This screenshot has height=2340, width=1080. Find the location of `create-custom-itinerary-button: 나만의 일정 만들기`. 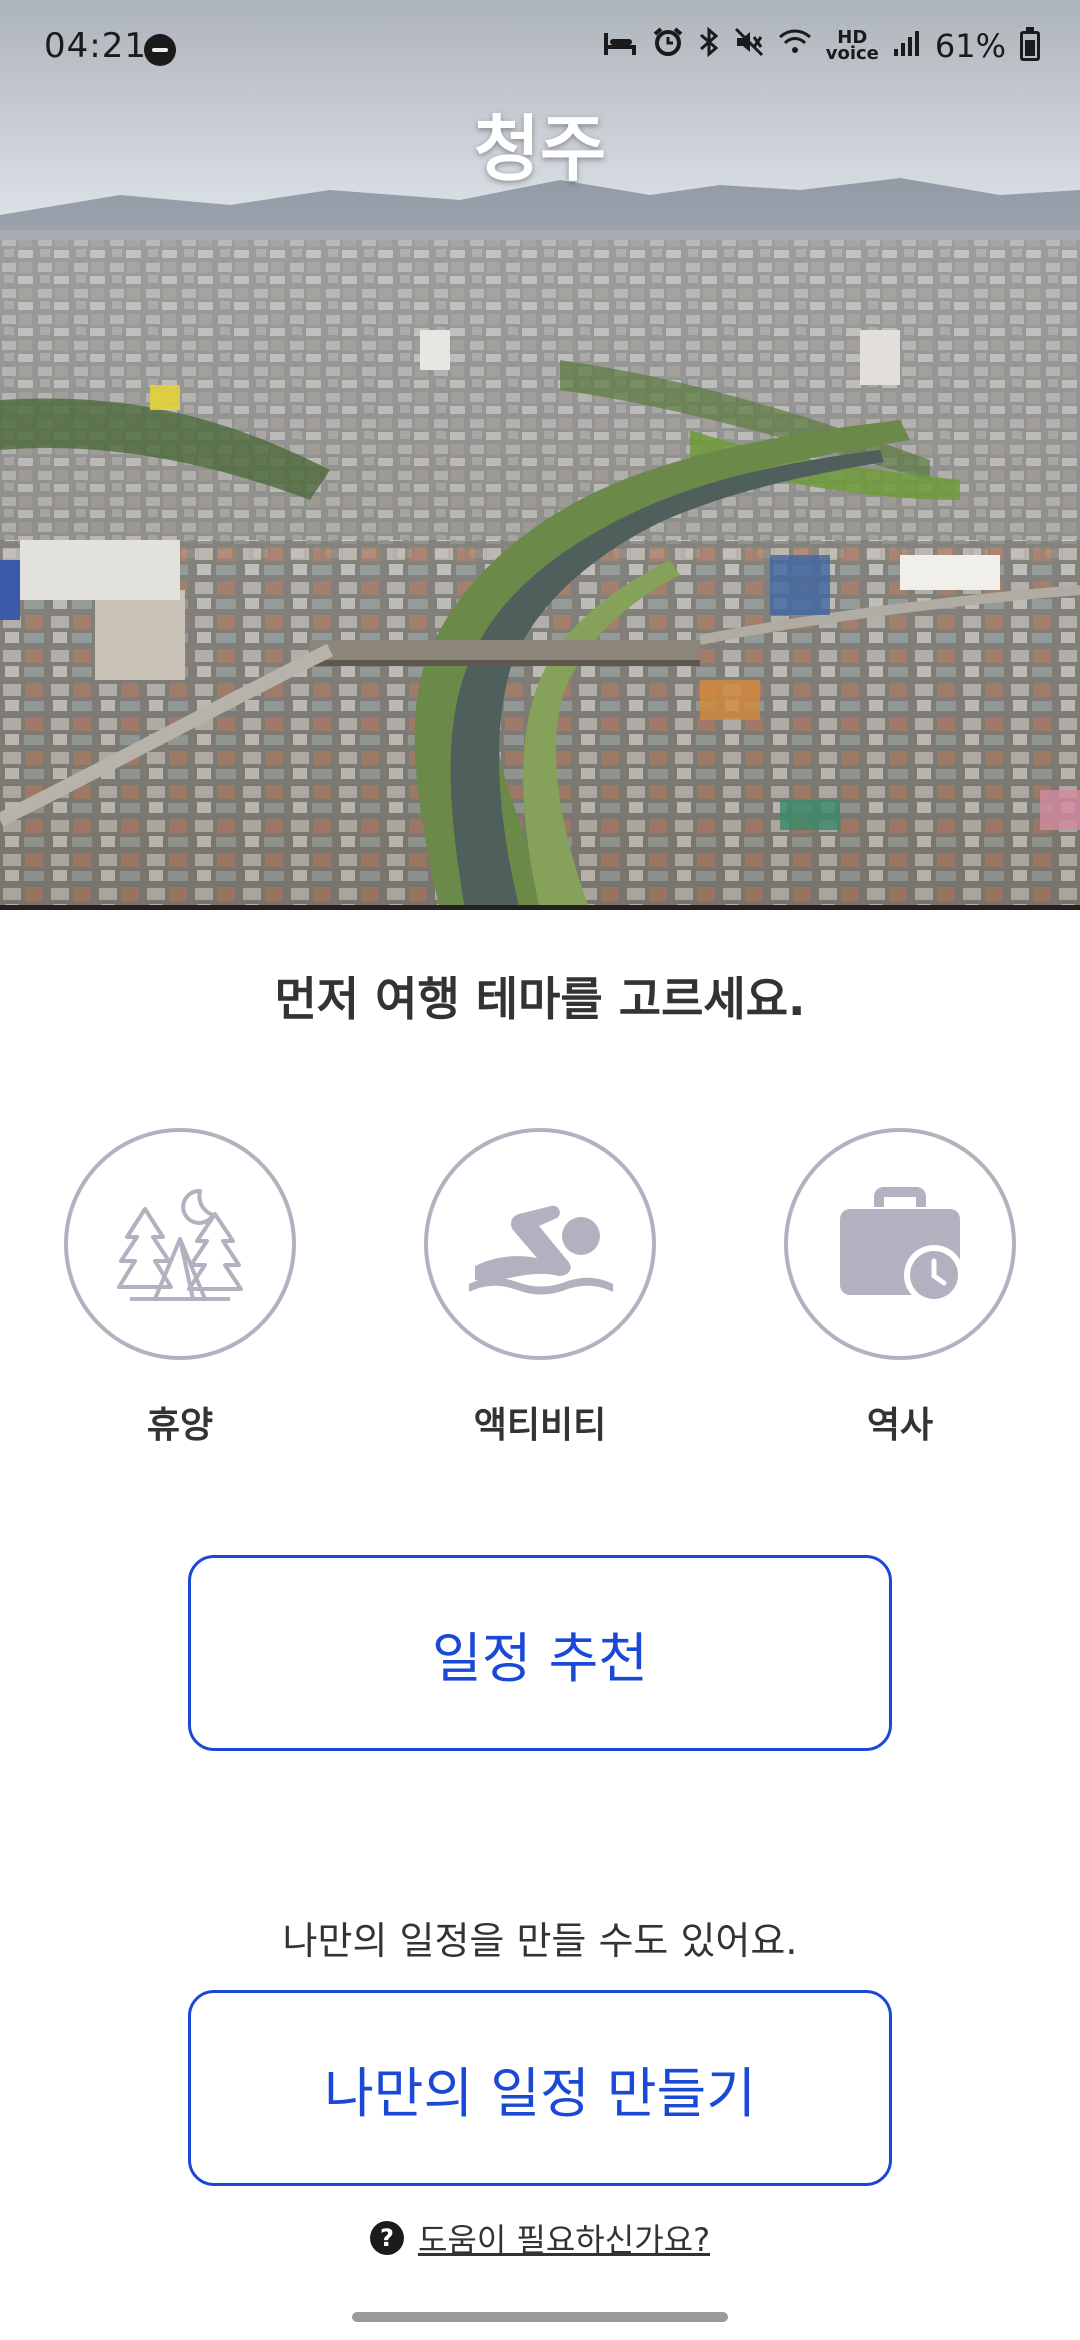

create-custom-itinerary-button: 나만의 일정 만들기 is located at coordinates (540, 2088).